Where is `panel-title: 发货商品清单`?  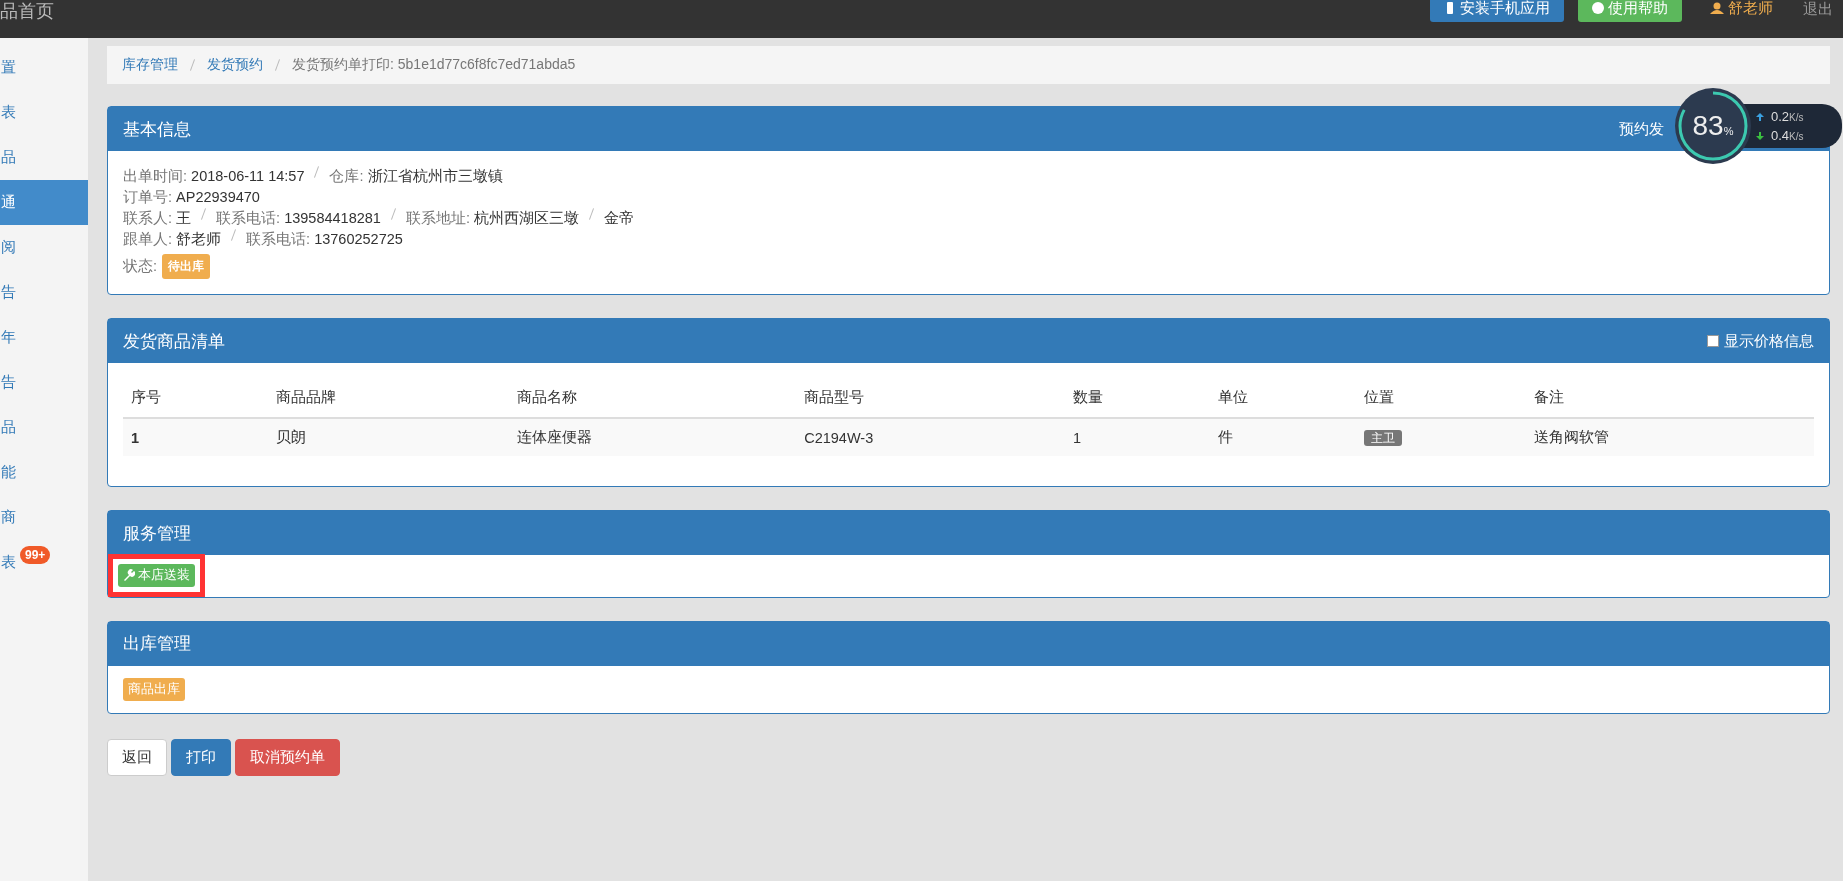
panel-title: 发货商品清单 is located at coordinates (174, 341).